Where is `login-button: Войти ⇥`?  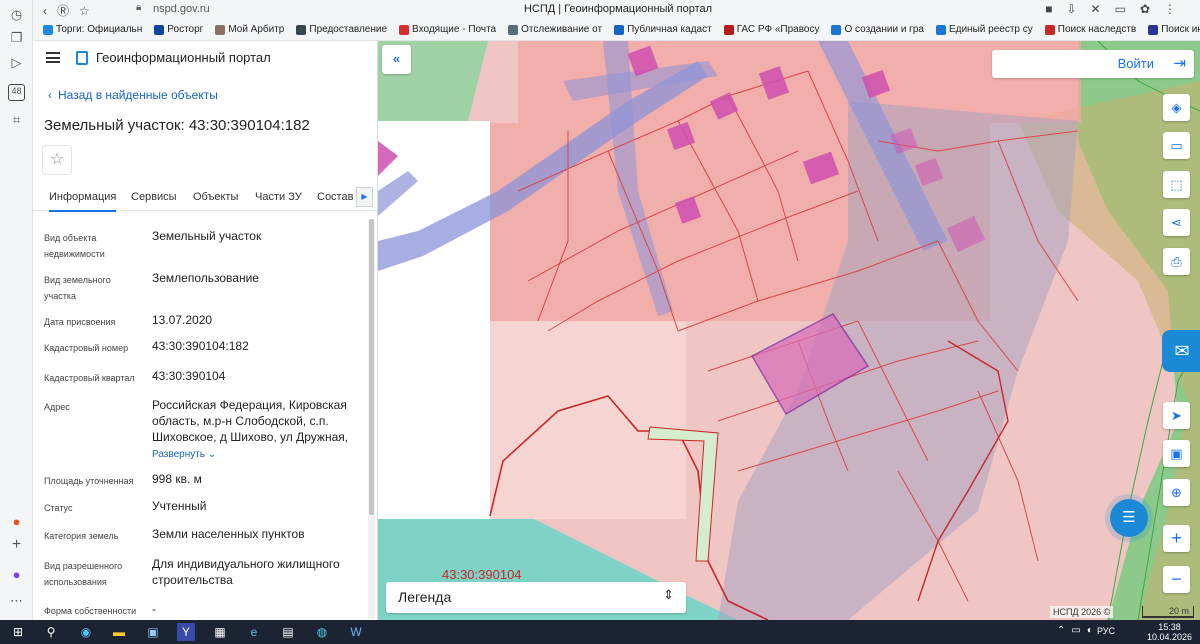 login-button: Войти ⇥ is located at coordinates (1093, 64).